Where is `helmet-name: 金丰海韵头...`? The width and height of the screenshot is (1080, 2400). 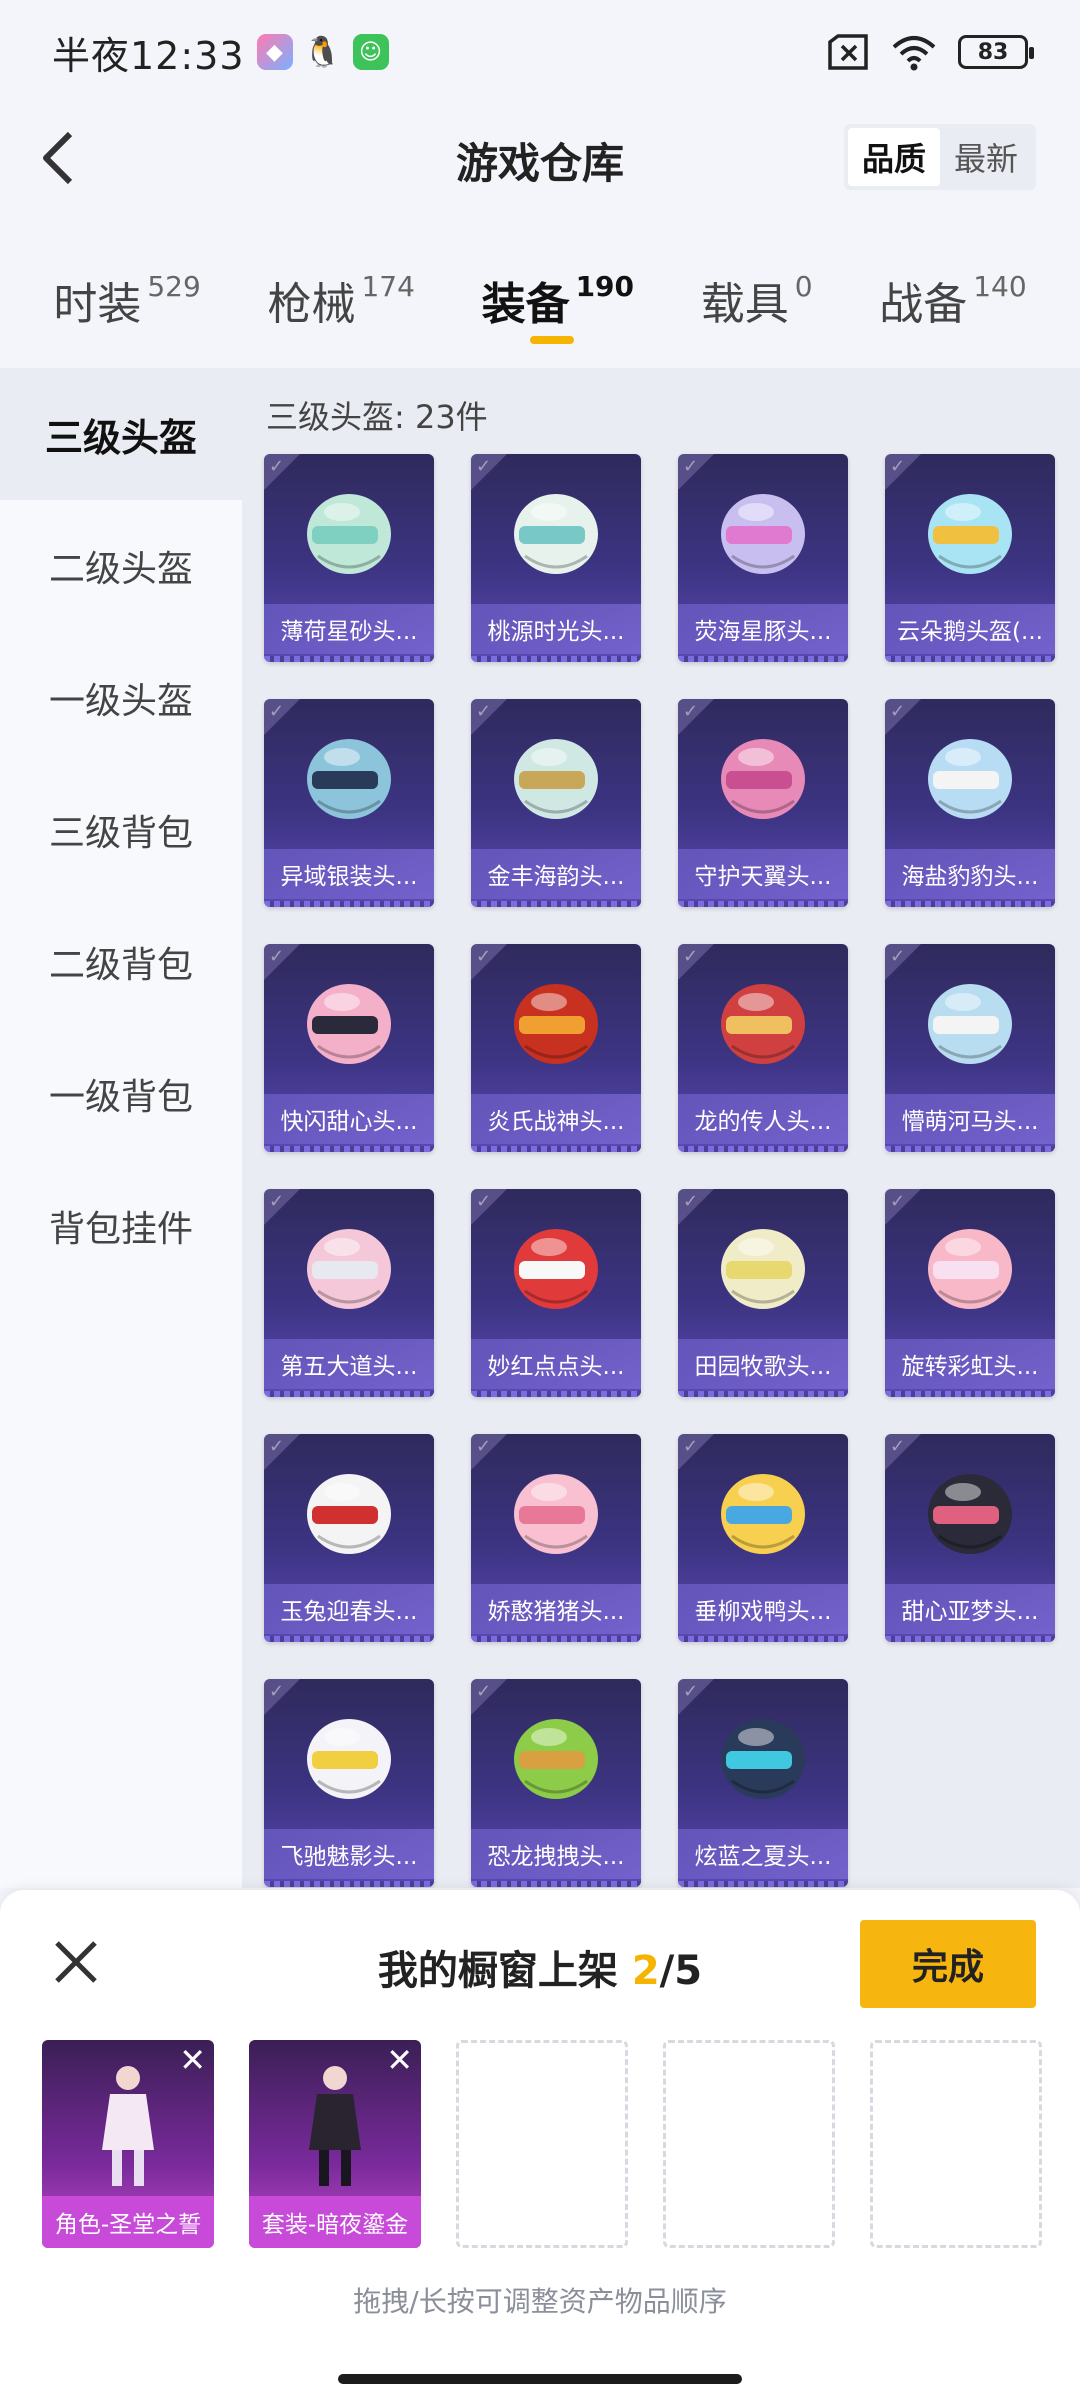 helmet-name: 金丰海韵头... is located at coordinates (556, 874).